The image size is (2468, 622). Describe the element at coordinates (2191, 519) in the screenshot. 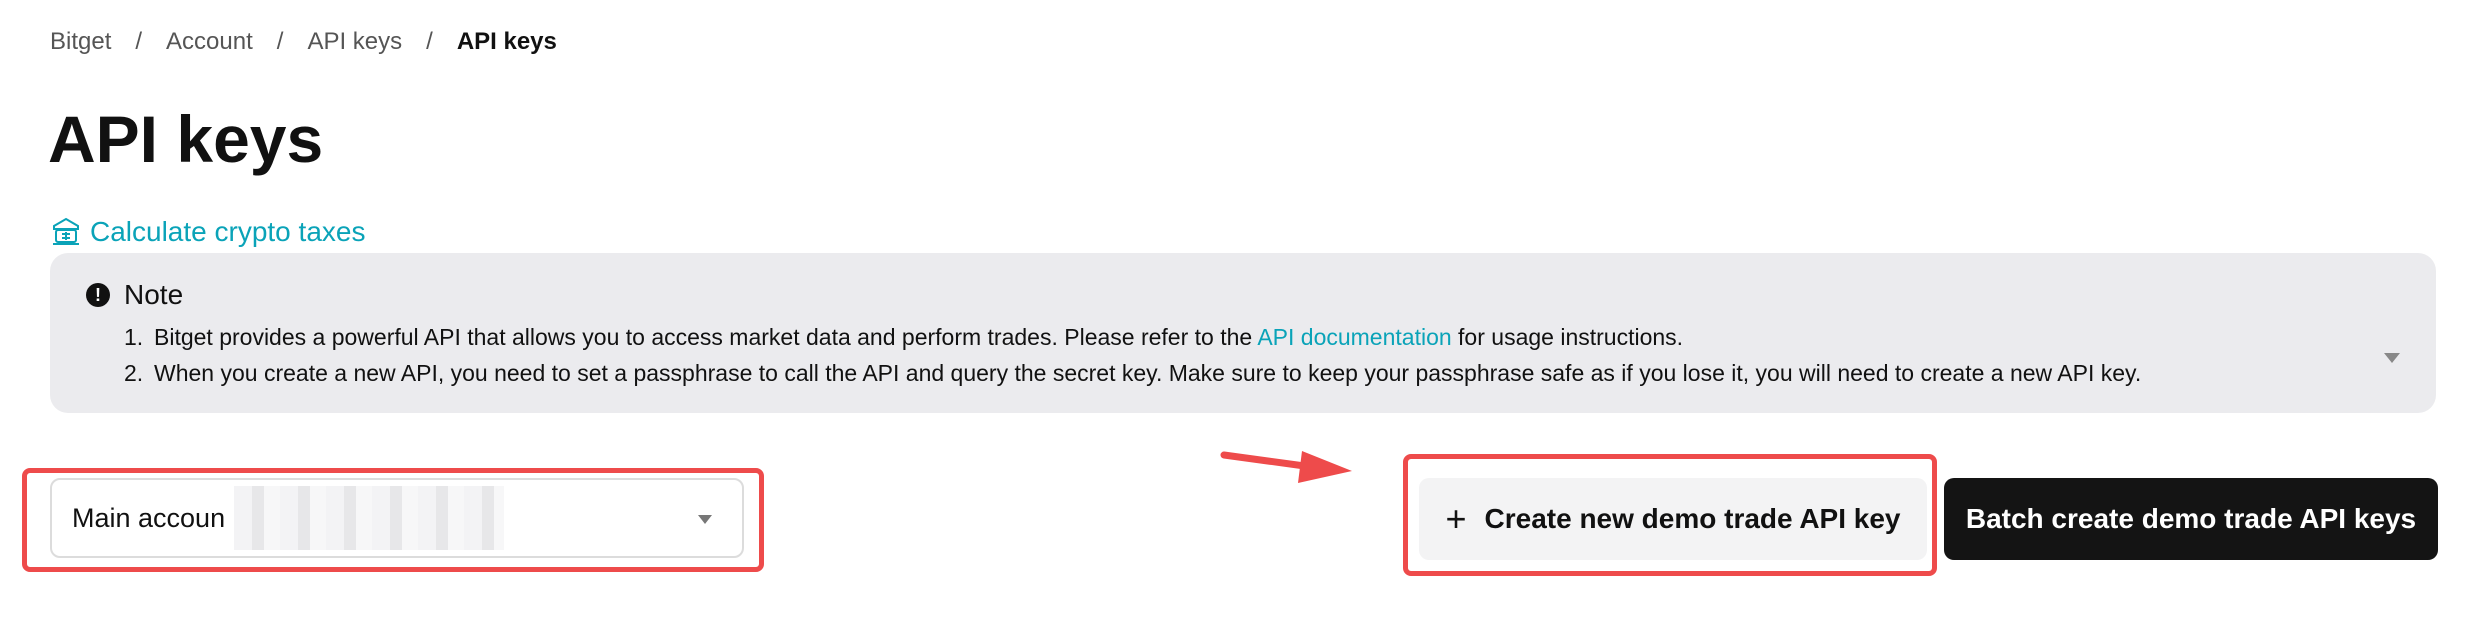

I see `batch-create-demo-trade-api-keys-button: Batch create demo trade API keys` at that location.